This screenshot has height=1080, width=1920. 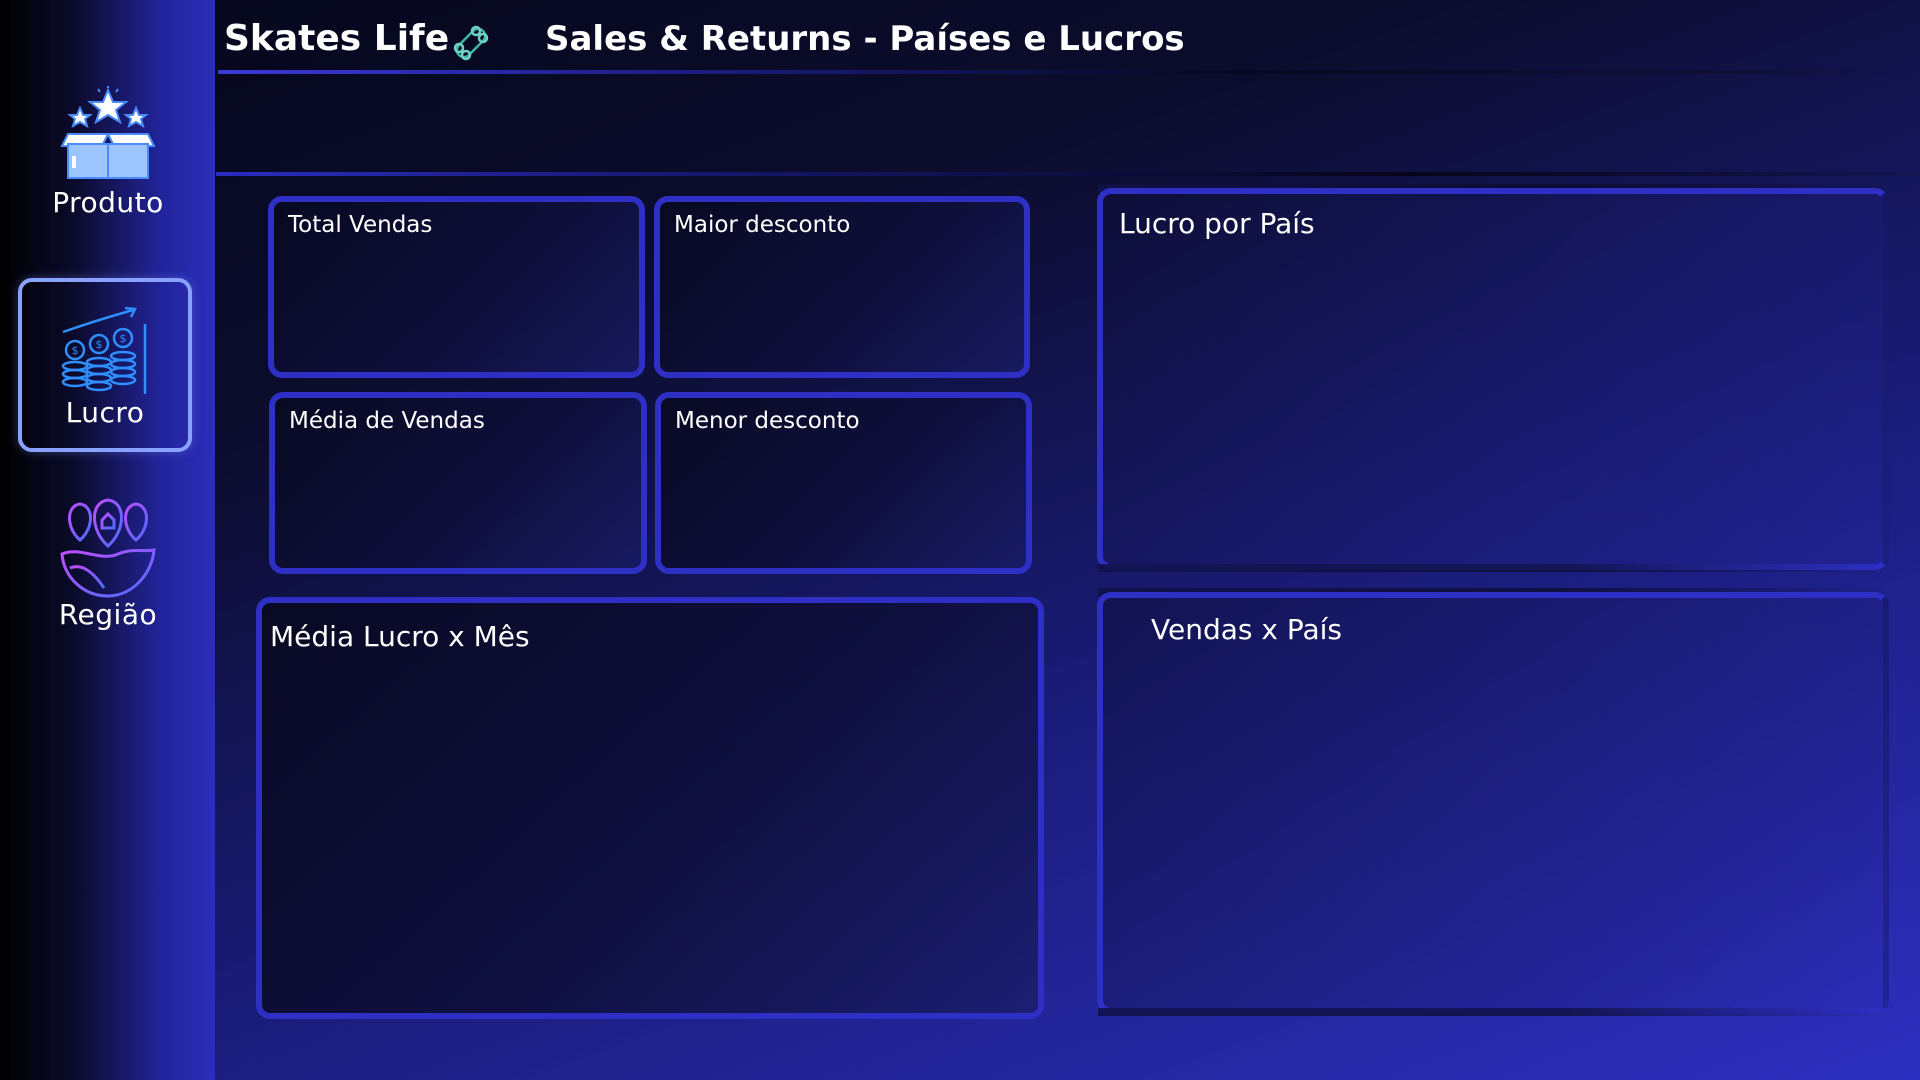 What do you see at coordinates (1068, 174) in the screenshot?
I see `header-divider` at bounding box center [1068, 174].